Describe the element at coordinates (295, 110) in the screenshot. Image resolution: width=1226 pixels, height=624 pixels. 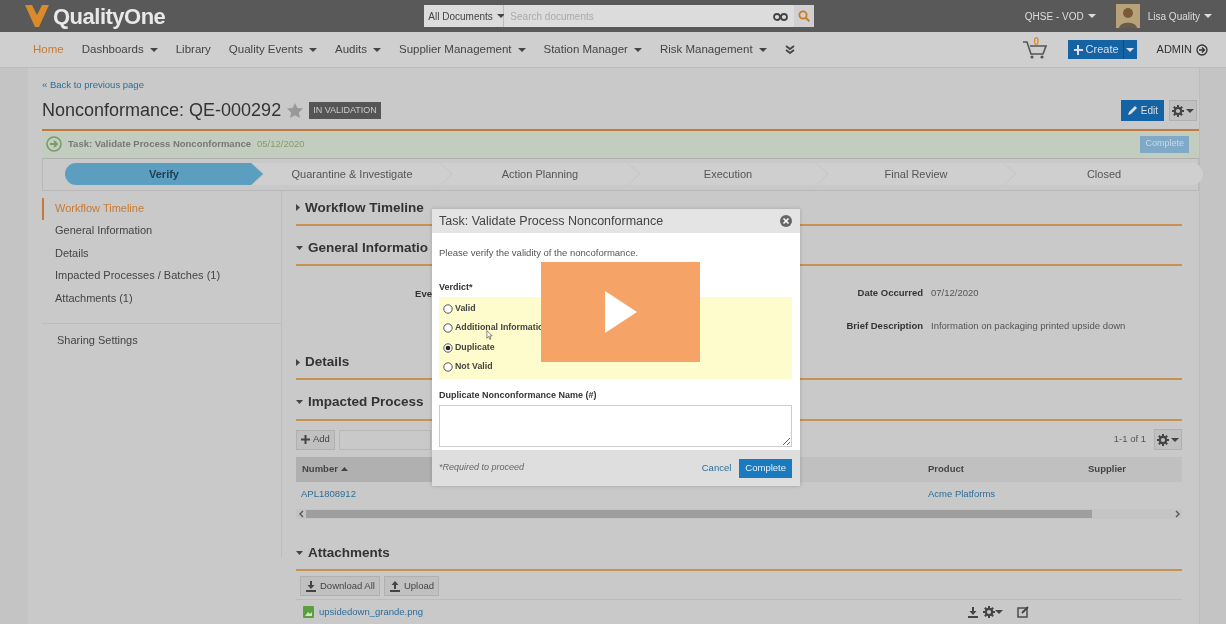
I see `star-icon` at that location.